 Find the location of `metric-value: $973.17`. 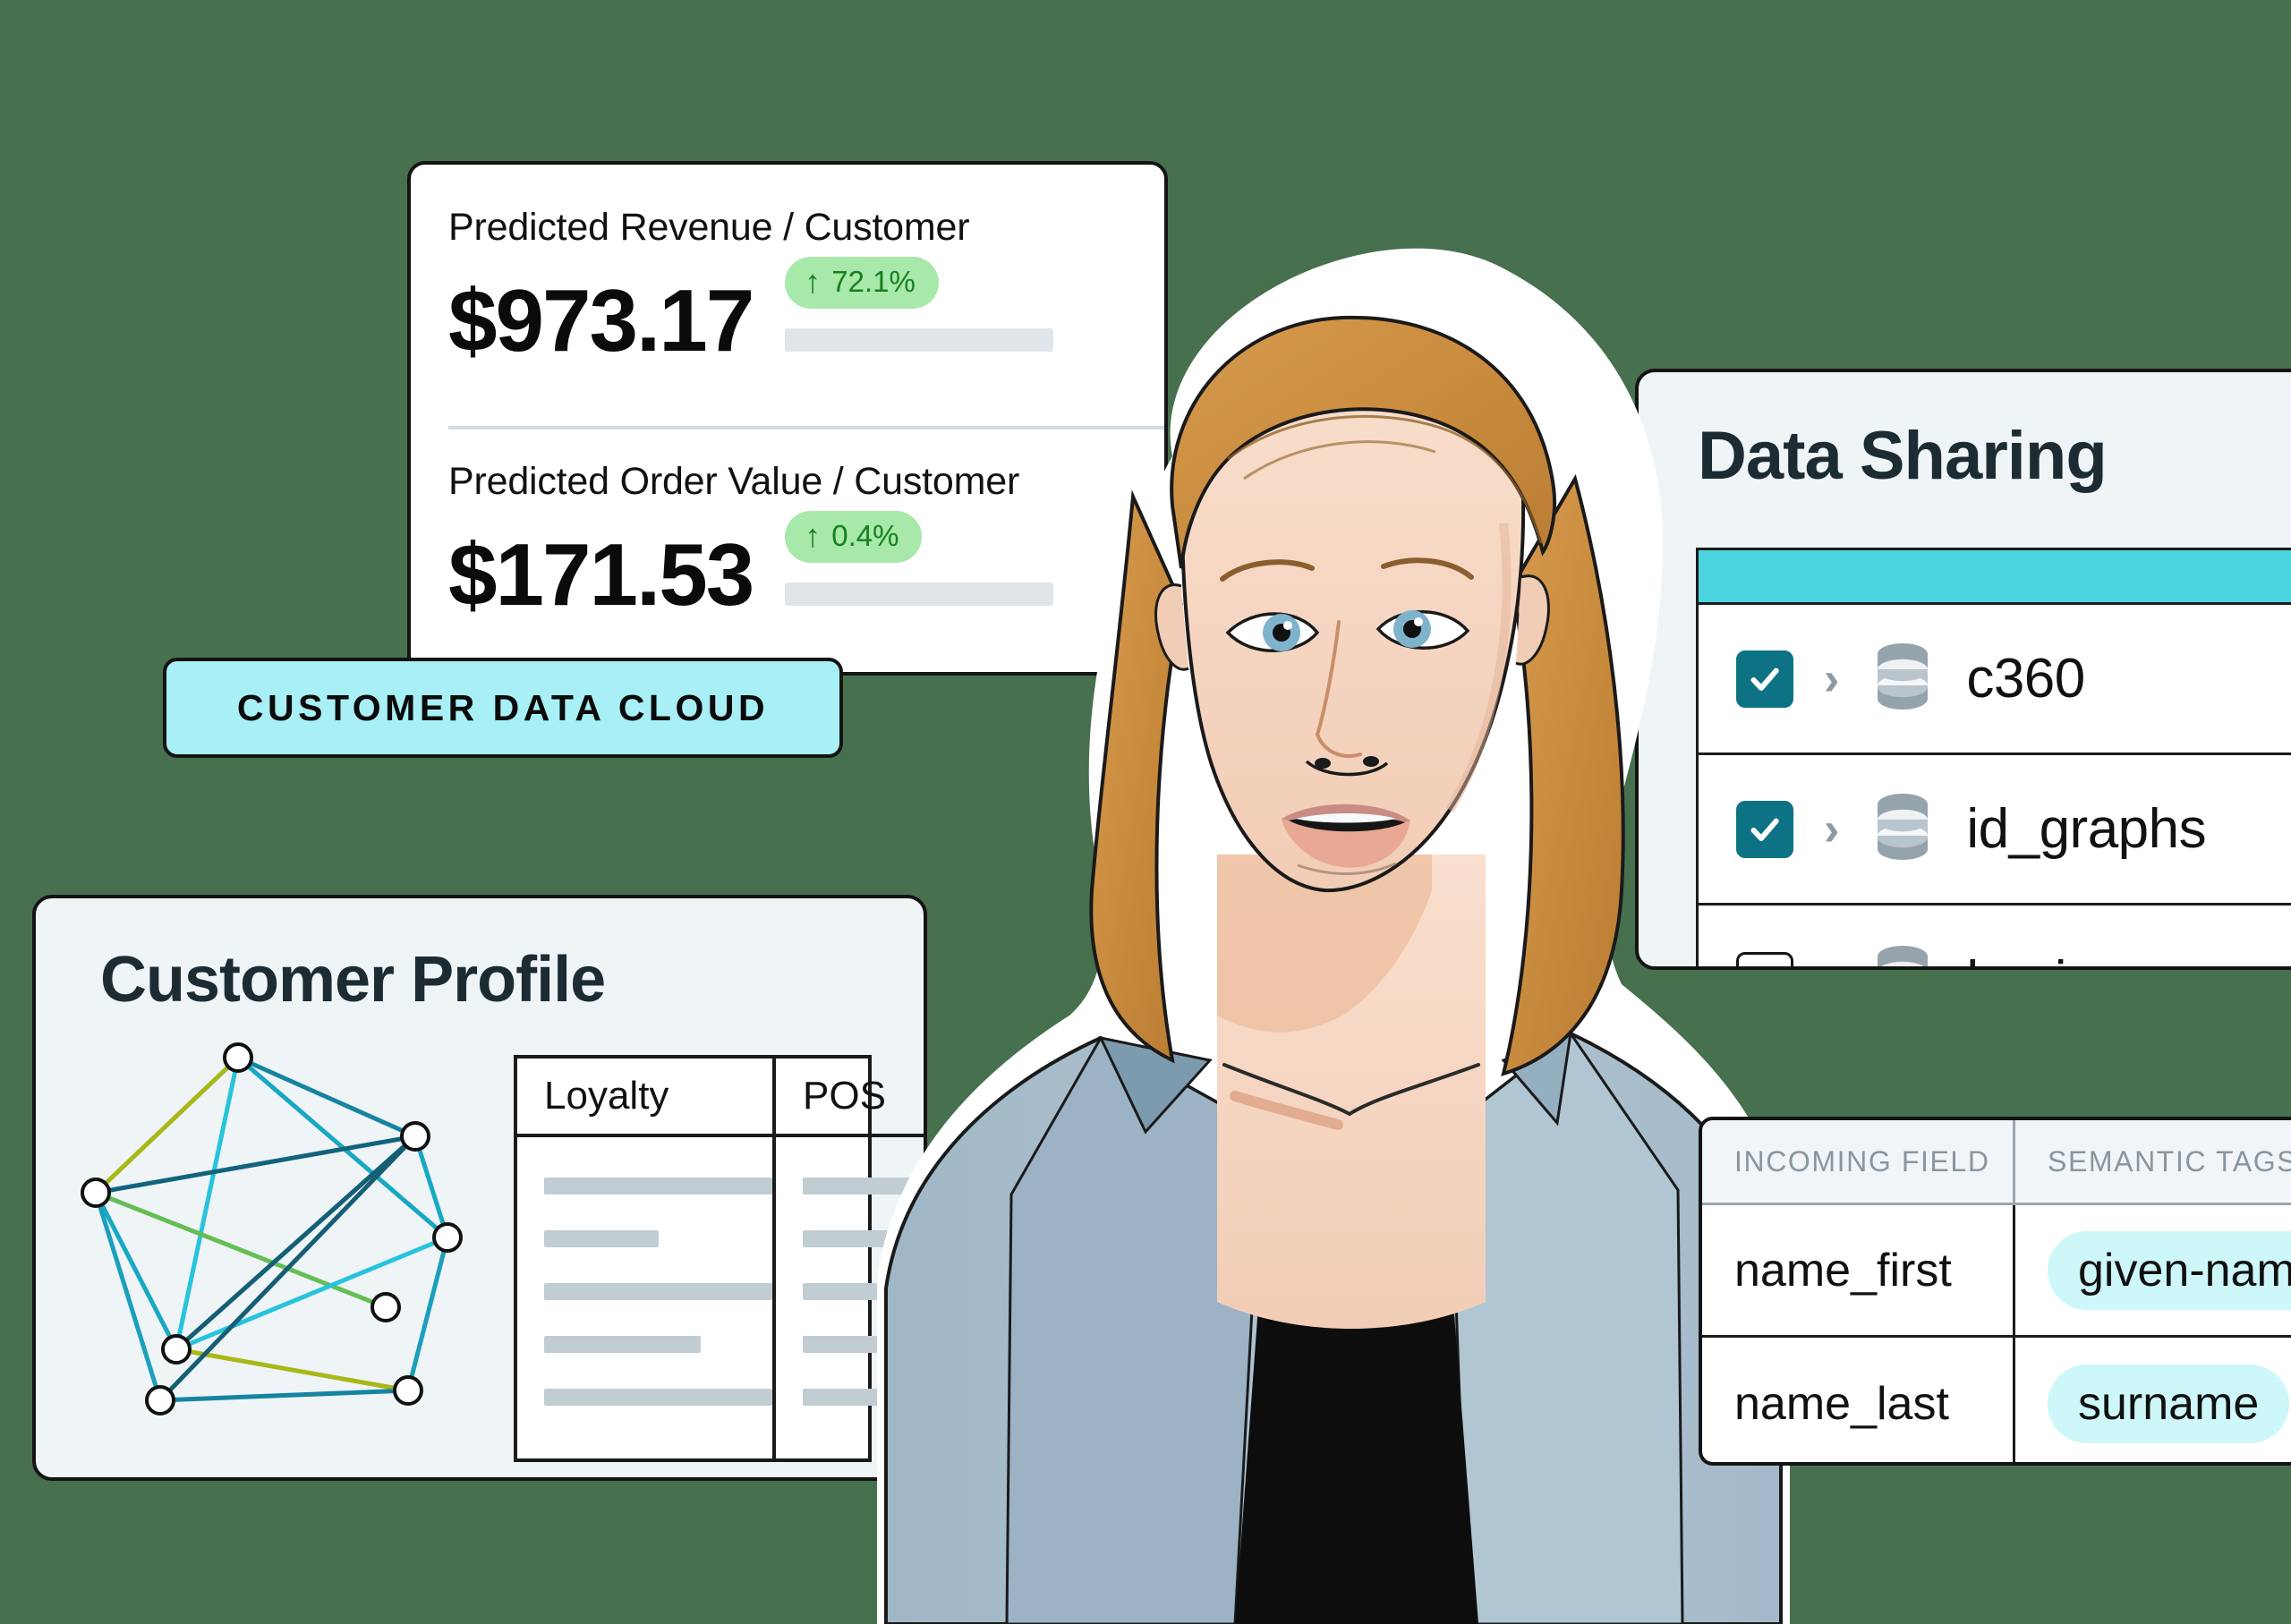

metric-value: $973.17 is located at coordinates (601, 320).